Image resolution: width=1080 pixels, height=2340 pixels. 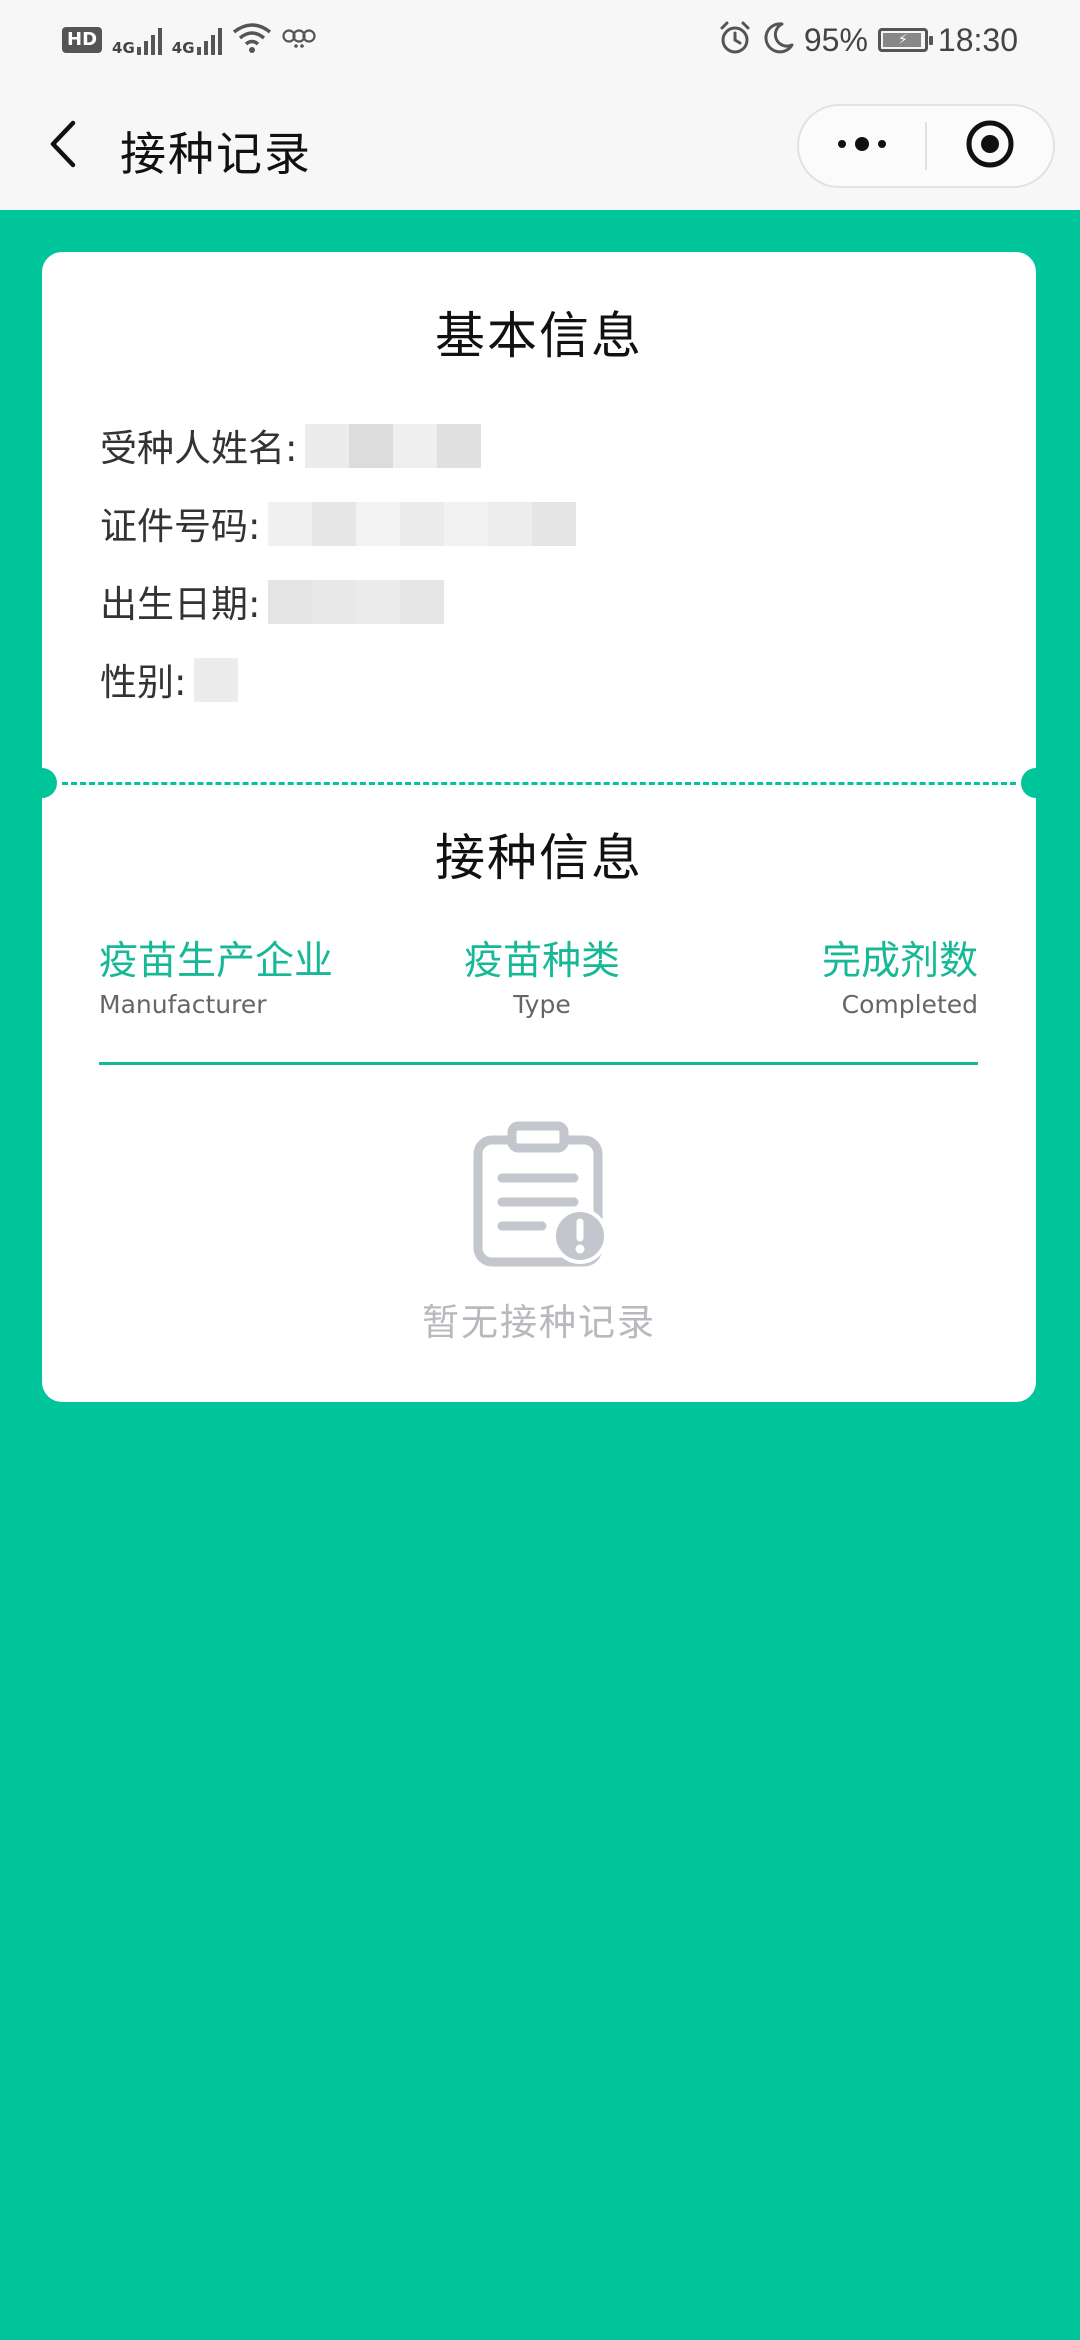 I want to click on basic-info-title: 基本信息, so click(x=539, y=336).